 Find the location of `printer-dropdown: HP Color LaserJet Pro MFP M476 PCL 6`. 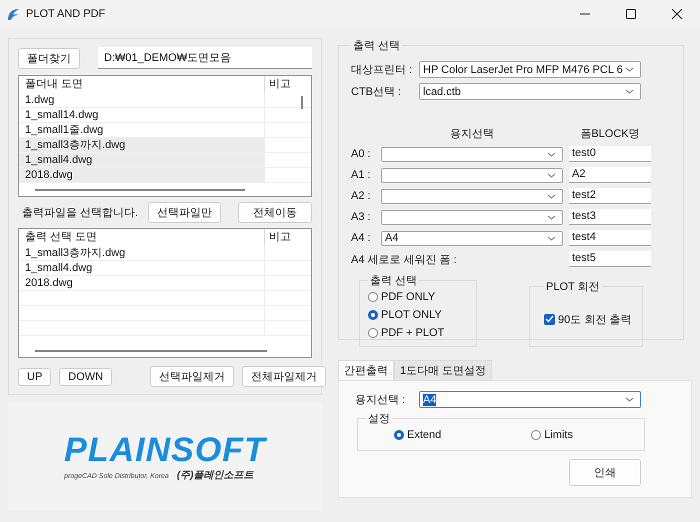

printer-dropdown: HP Color LaserJet Pro MFP M476 PCL 6 is located at coordinates (530, 69).